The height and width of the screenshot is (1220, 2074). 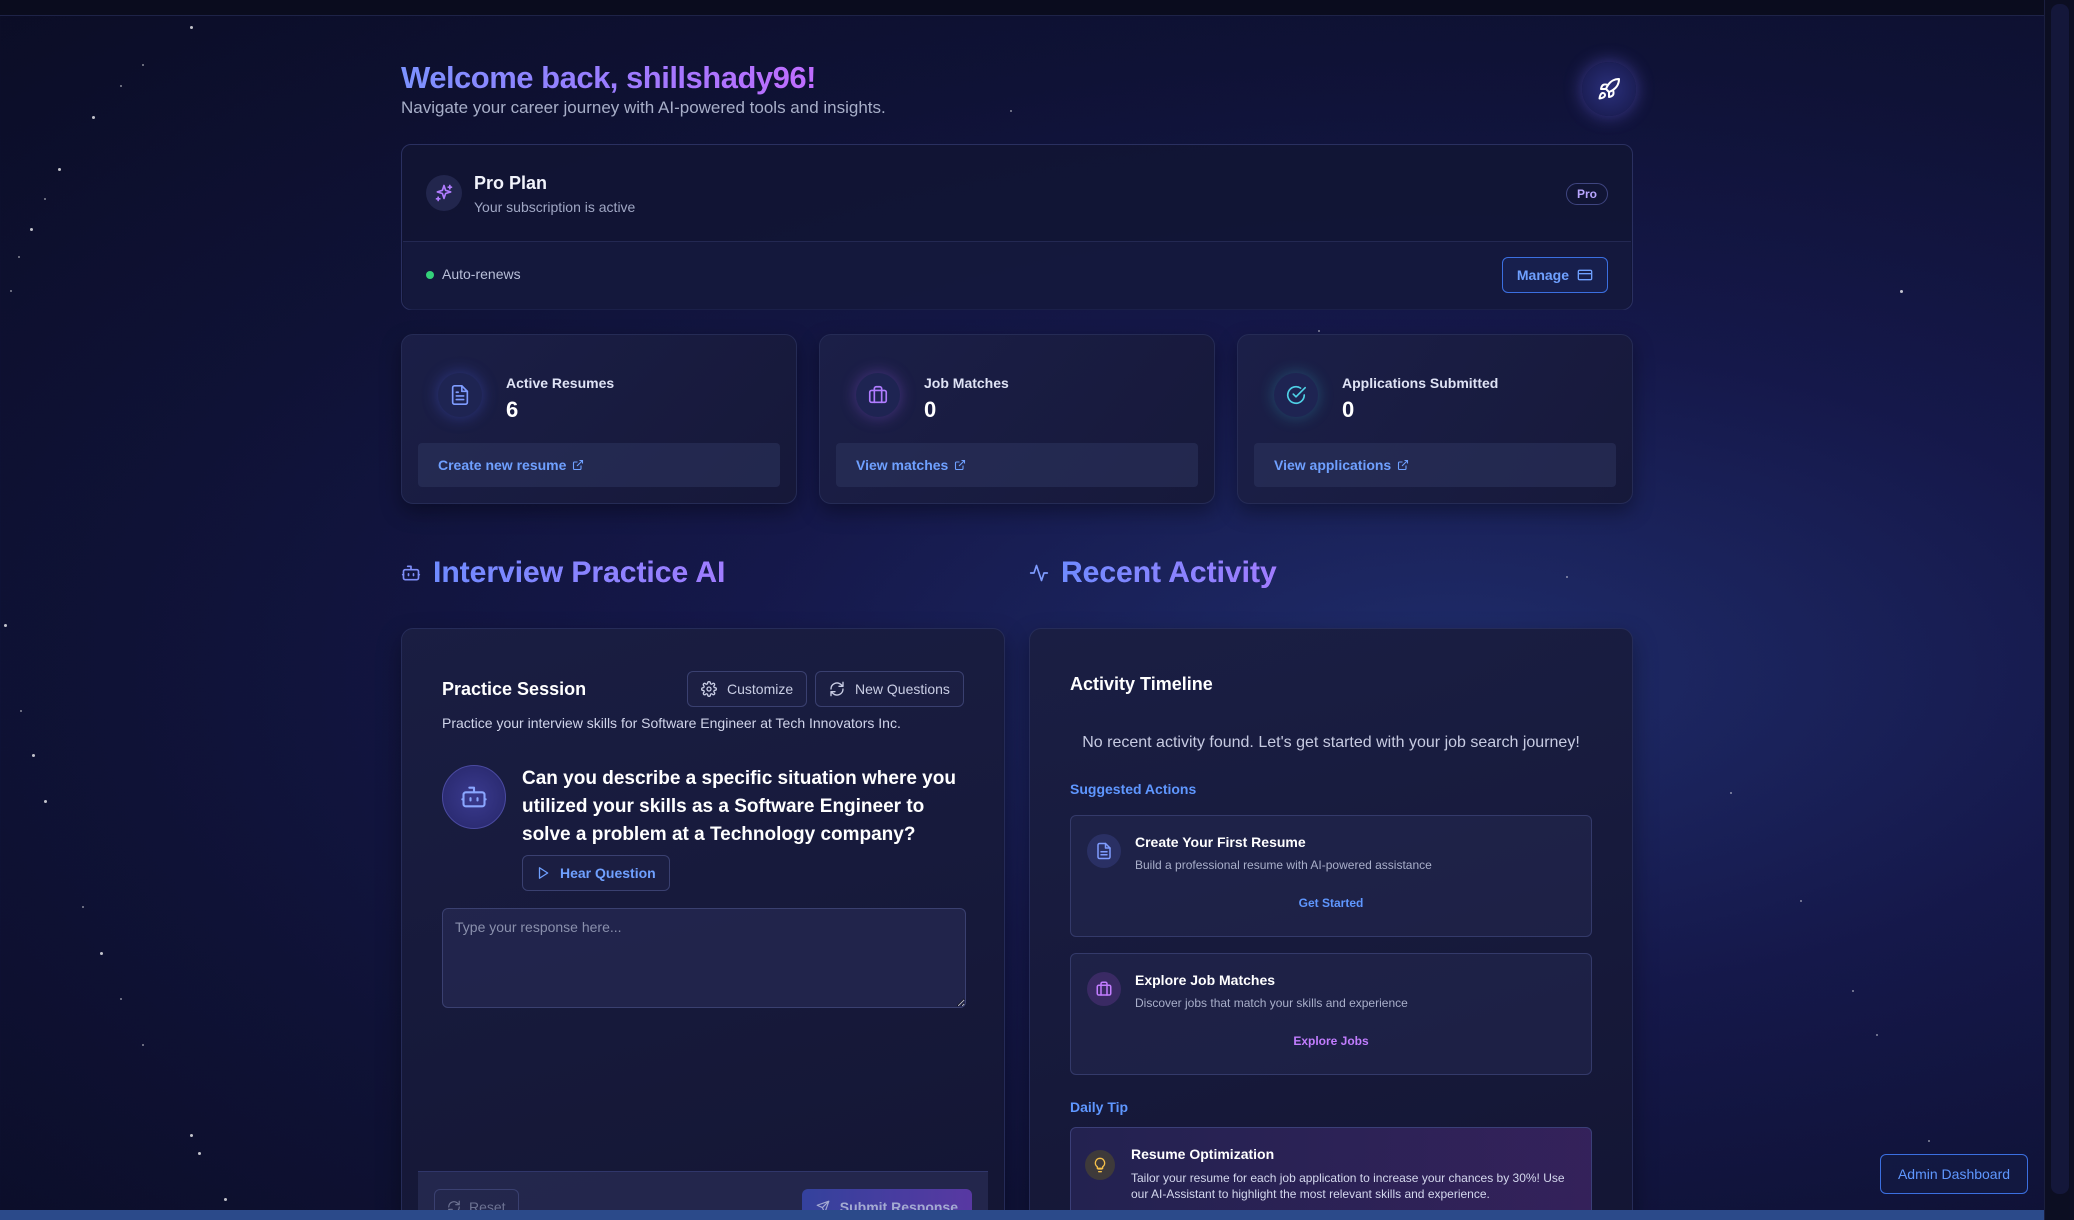 I want to click on hear-question-label: Hear Question, so click(x=608, y=873).